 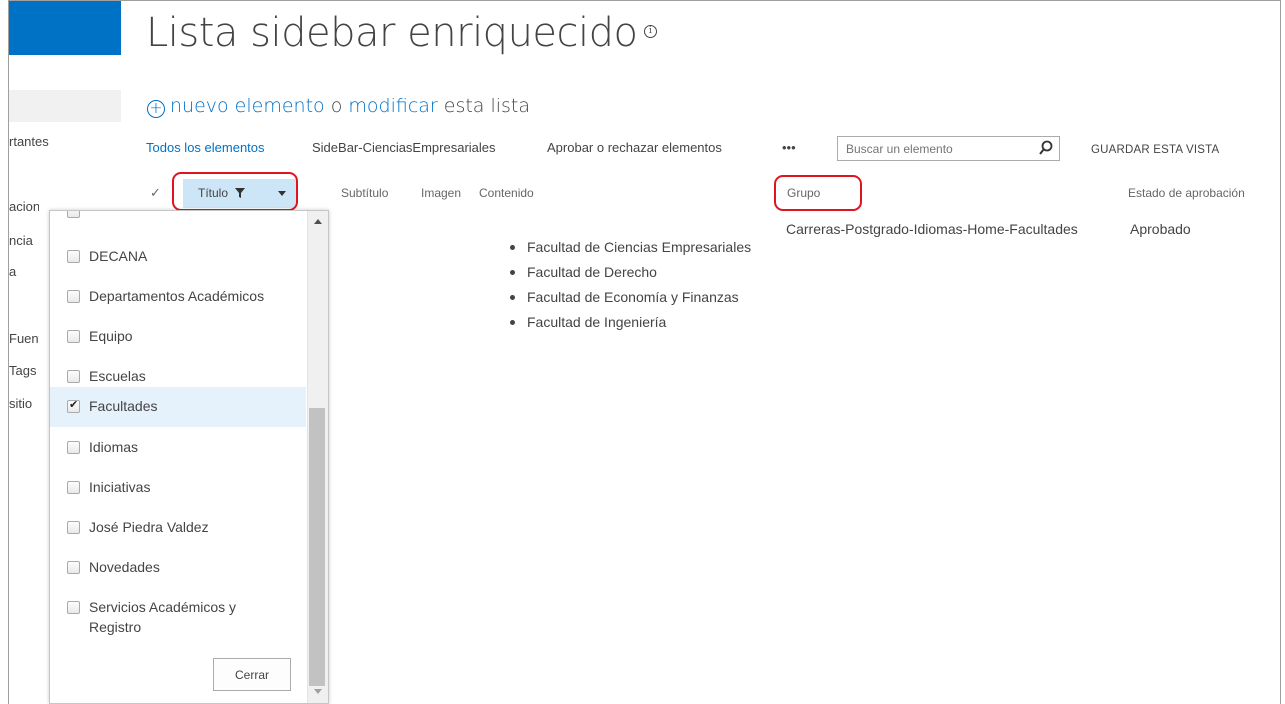 What do you see at coordinates (235, 191) in the screenshot?
I see `highlight-titulo` at bounding box center [235, 191].